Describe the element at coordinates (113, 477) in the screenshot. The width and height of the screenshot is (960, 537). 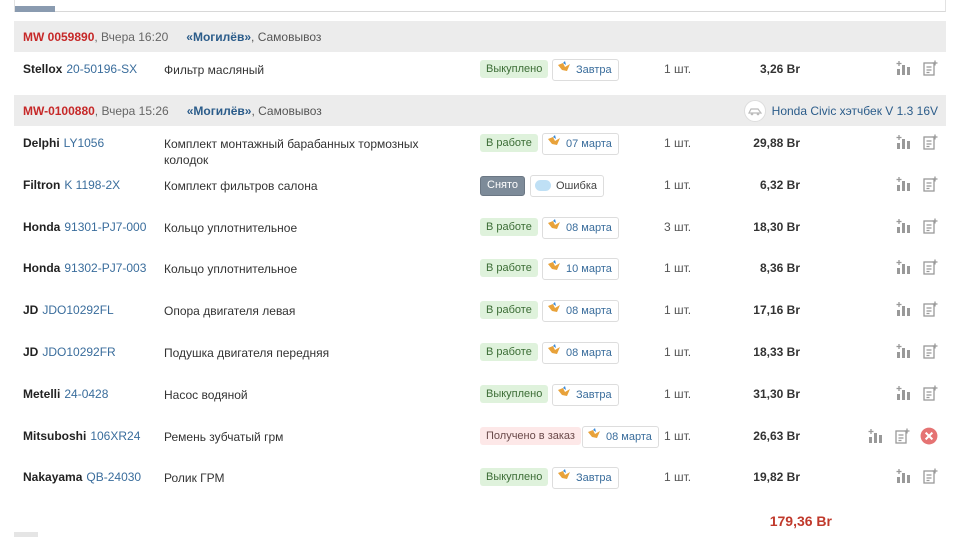
I see `part-article-link: QB-24030` at that location.